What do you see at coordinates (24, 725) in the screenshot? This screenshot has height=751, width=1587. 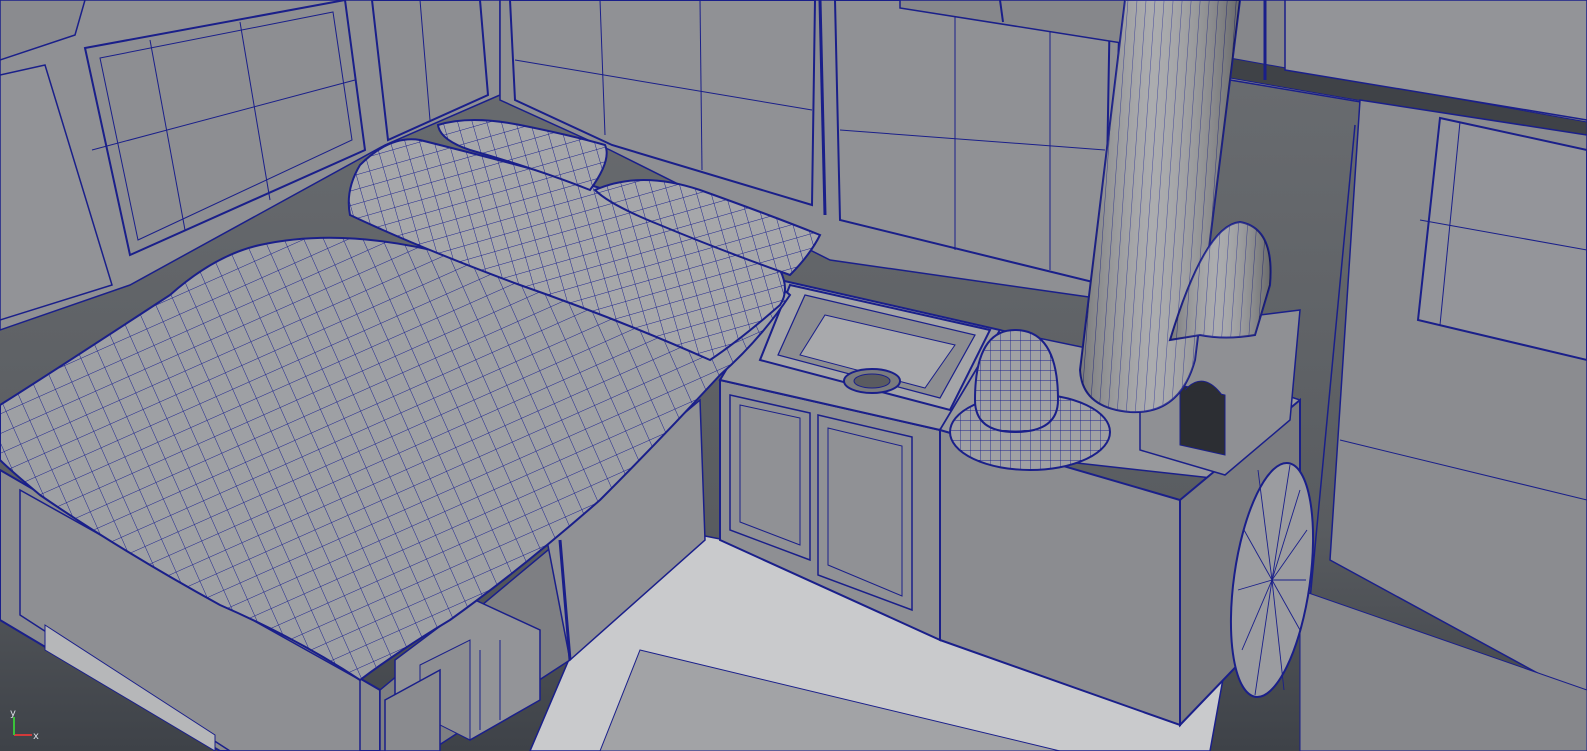 I see `axis-gizmo: x y` at bounding box center [24, 725].